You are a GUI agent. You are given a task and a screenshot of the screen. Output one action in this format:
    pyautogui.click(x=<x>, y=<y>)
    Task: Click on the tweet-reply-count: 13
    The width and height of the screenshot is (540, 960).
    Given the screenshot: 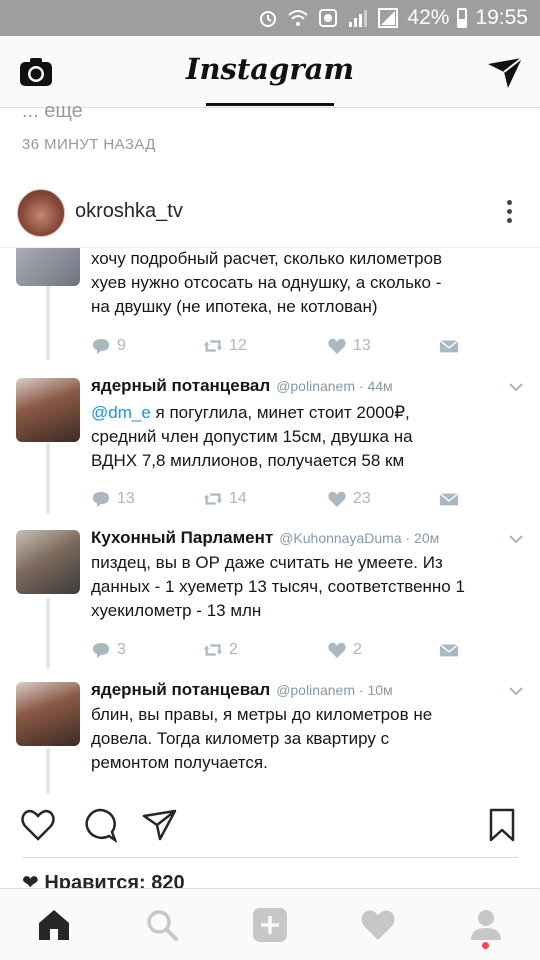 What is the action you would take?
    pyautogui.click(x=126, y=498)
    